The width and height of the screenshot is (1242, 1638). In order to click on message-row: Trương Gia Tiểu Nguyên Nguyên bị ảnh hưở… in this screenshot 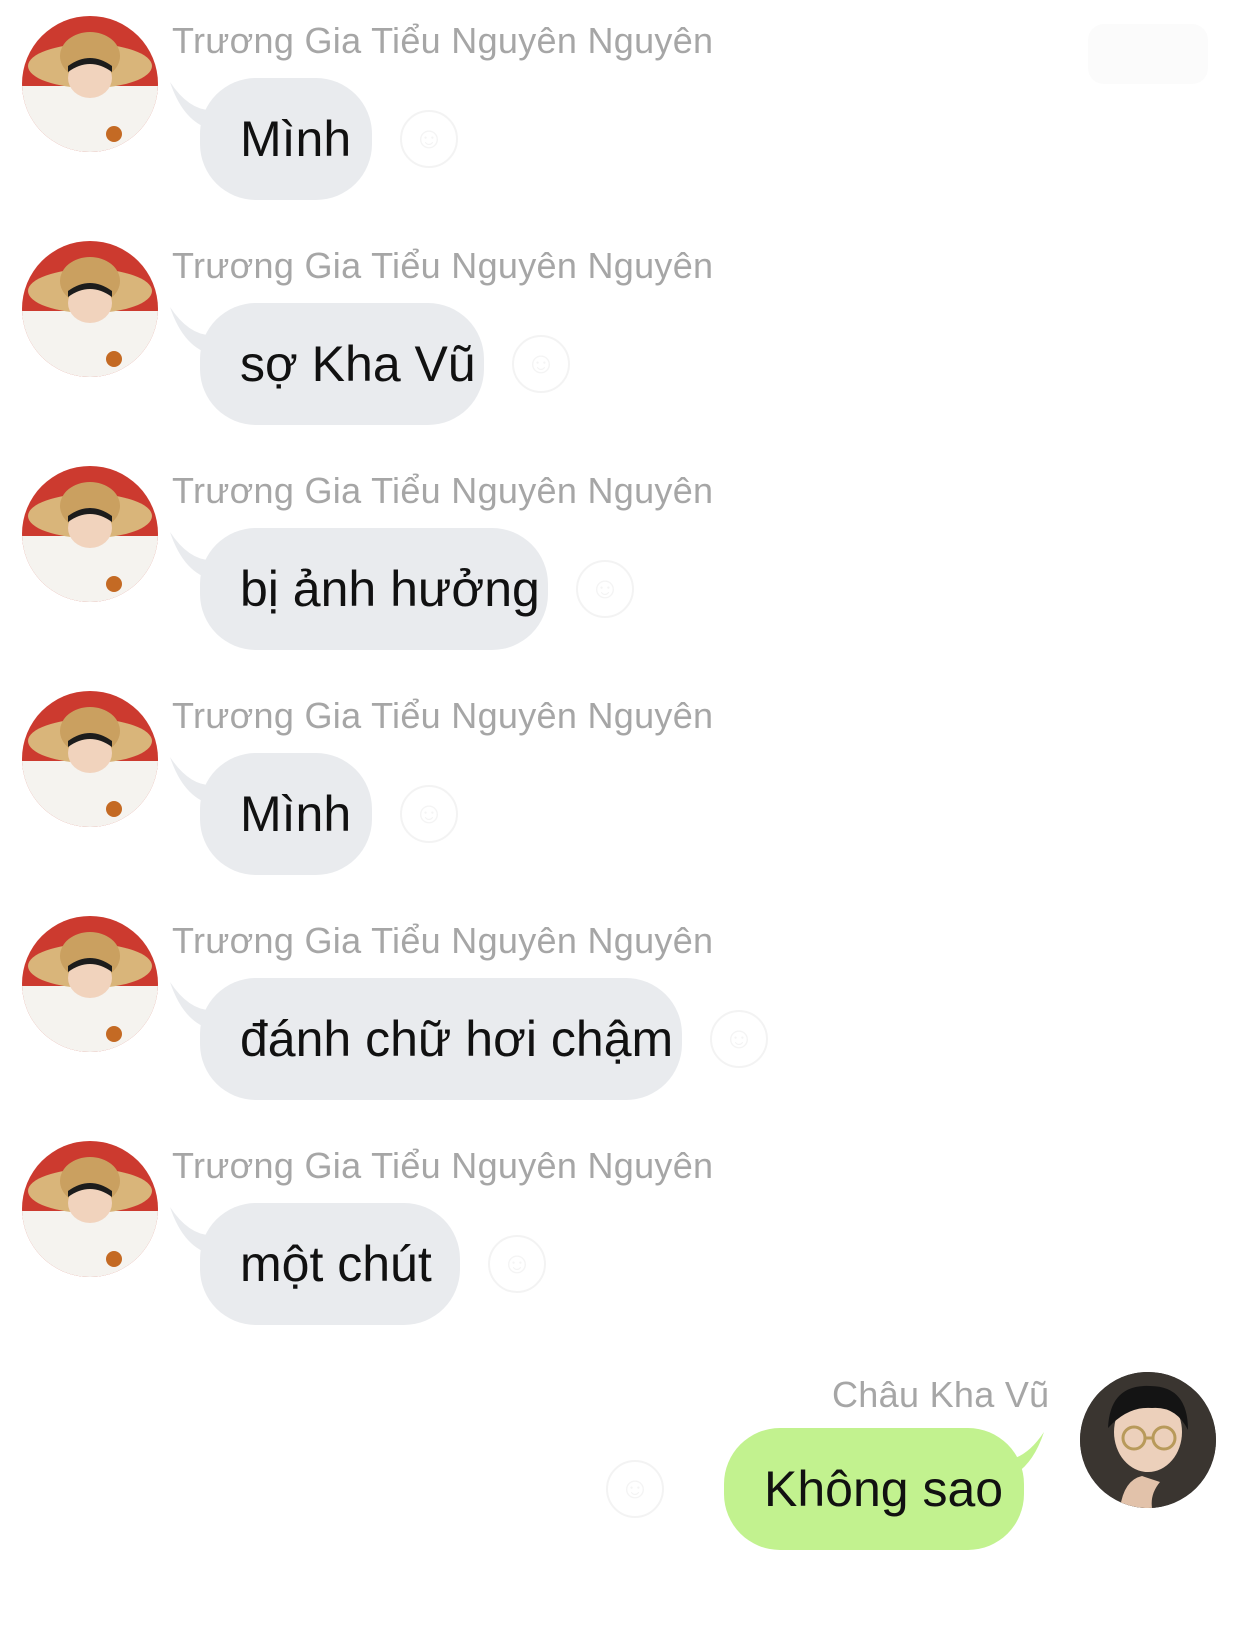, I will do `click(621, 562)`.